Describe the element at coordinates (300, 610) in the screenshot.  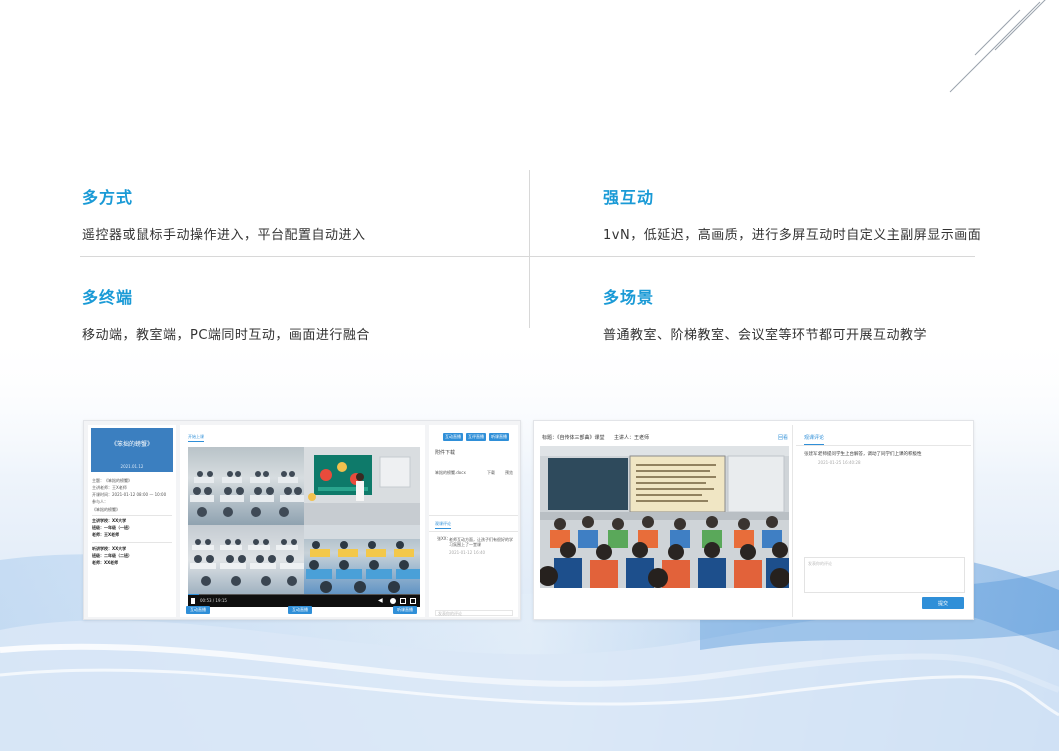
I see `live-button-2: 互动直播` at that location.